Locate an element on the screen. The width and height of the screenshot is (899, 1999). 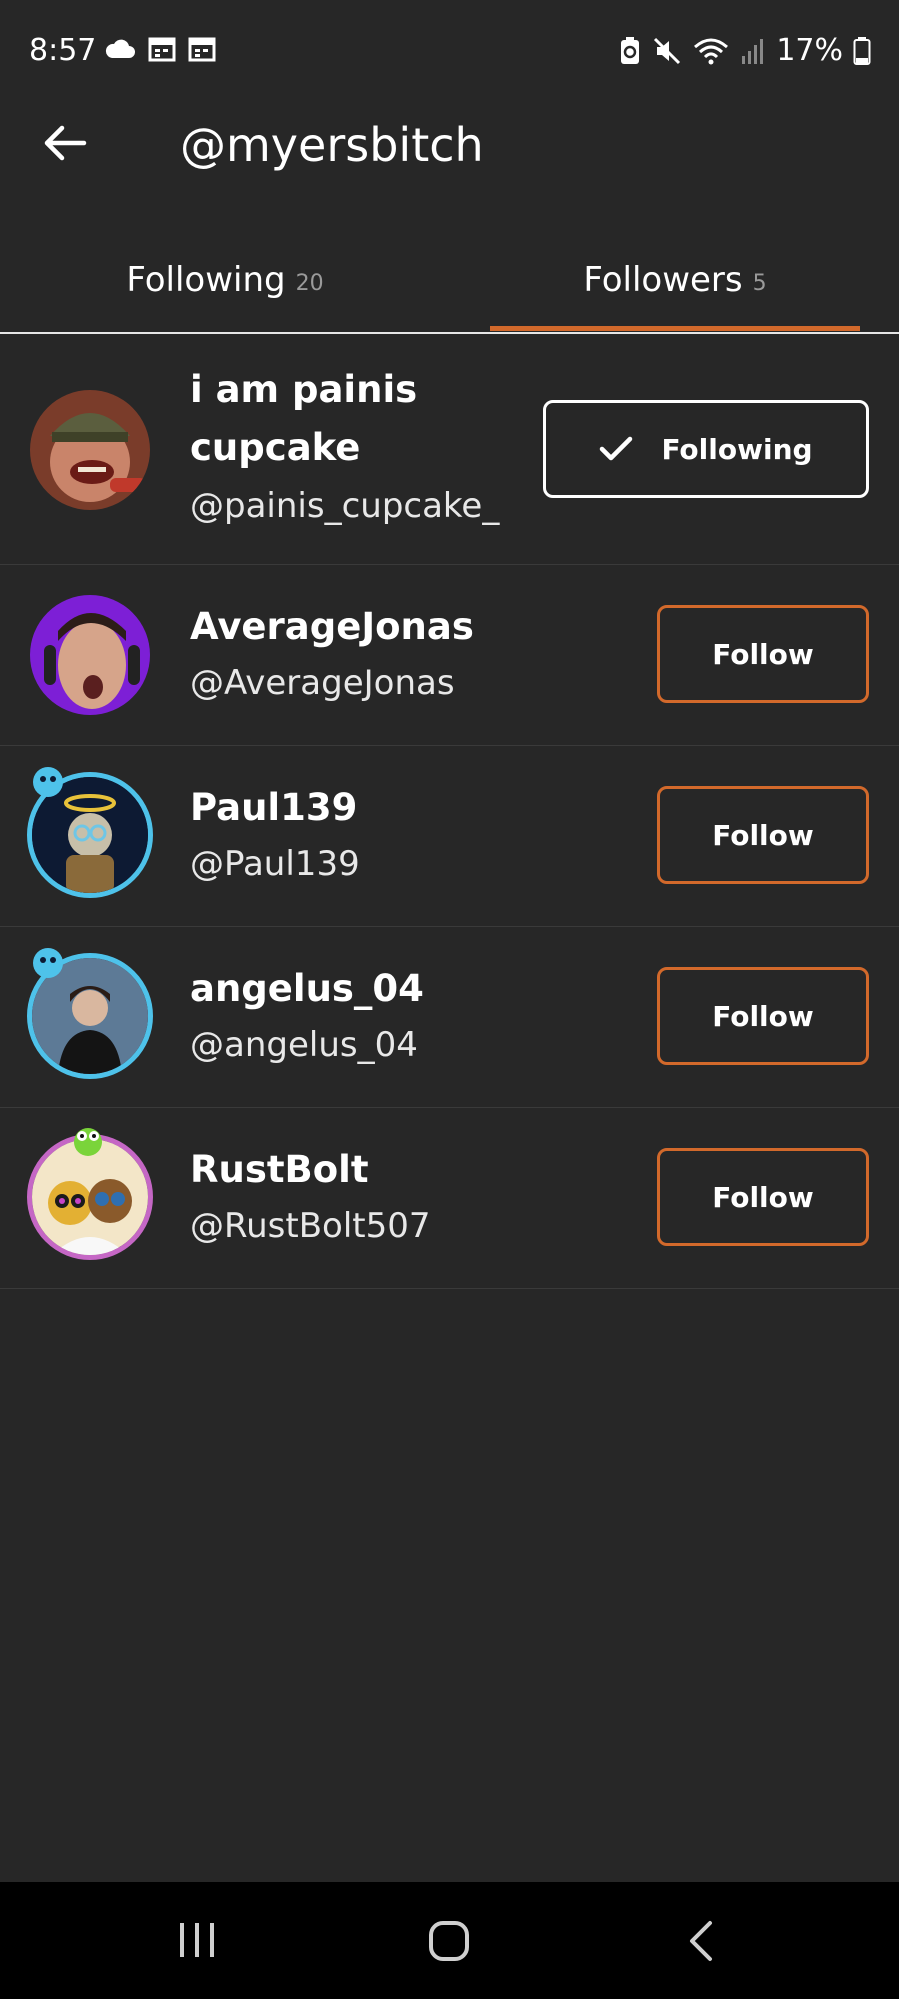
following-button-label: Following is located at coordinates (737, 449).